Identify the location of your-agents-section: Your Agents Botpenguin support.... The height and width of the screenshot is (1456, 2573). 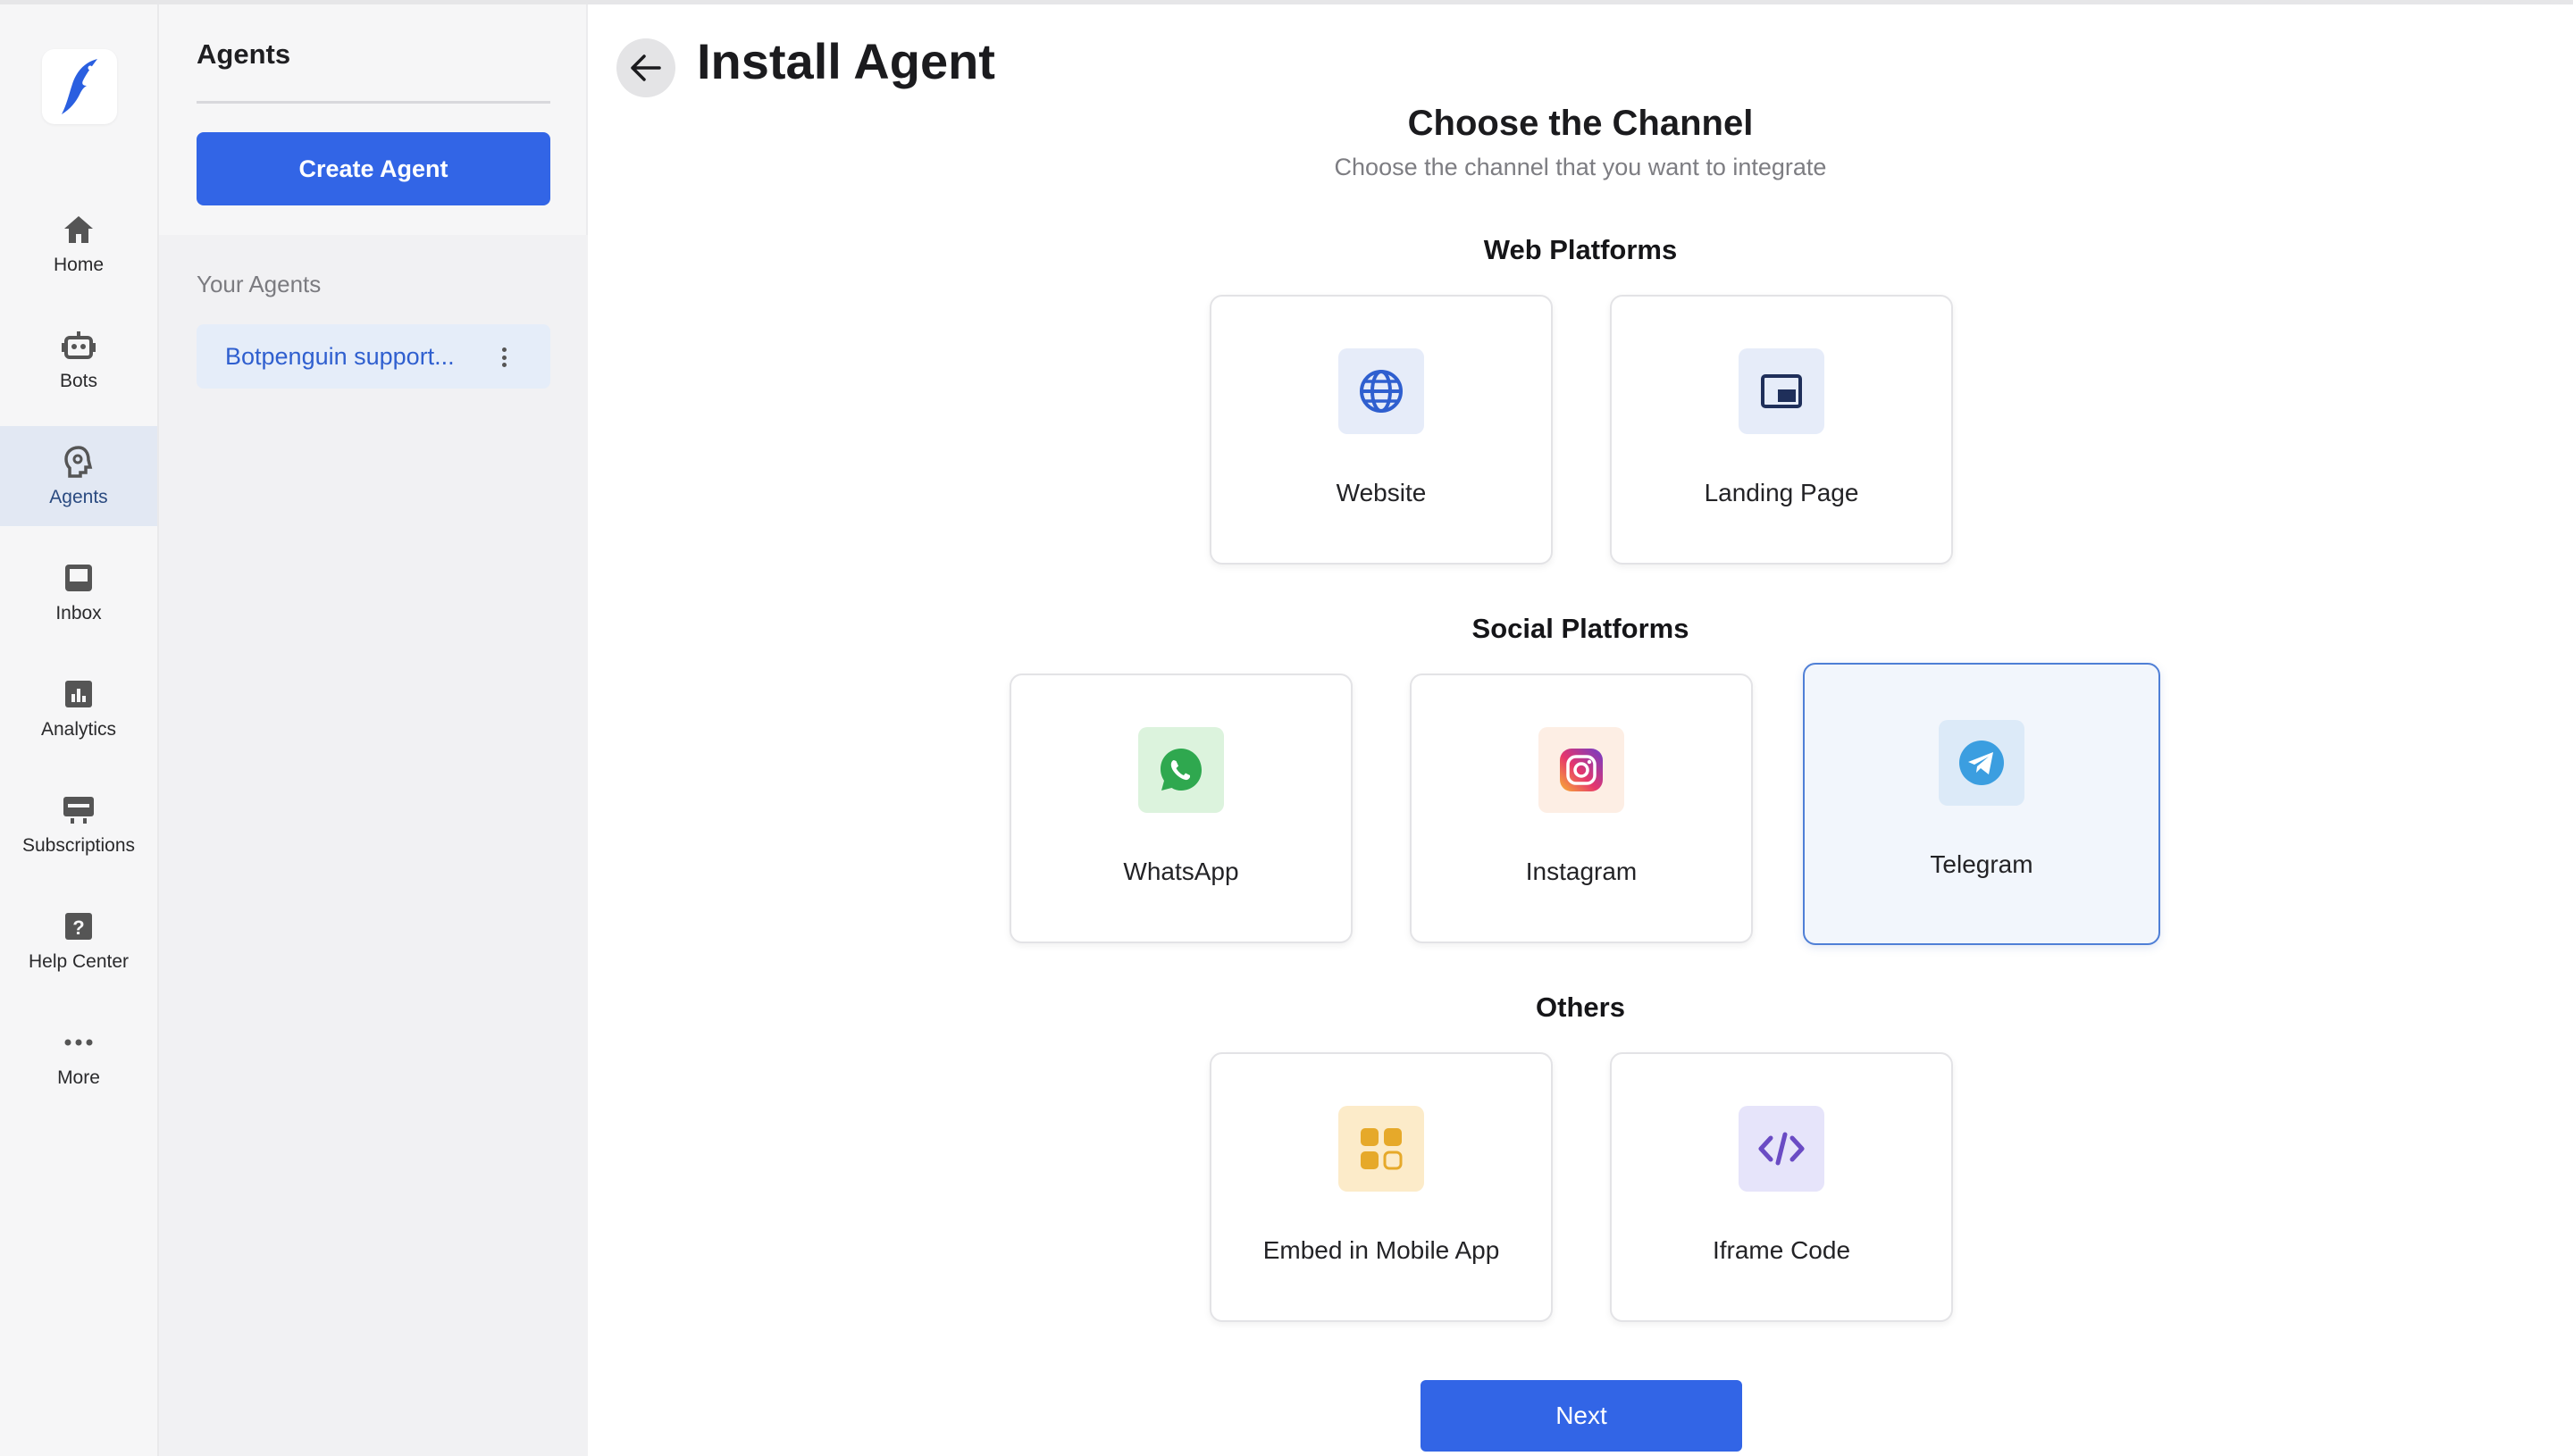
(373, 845).